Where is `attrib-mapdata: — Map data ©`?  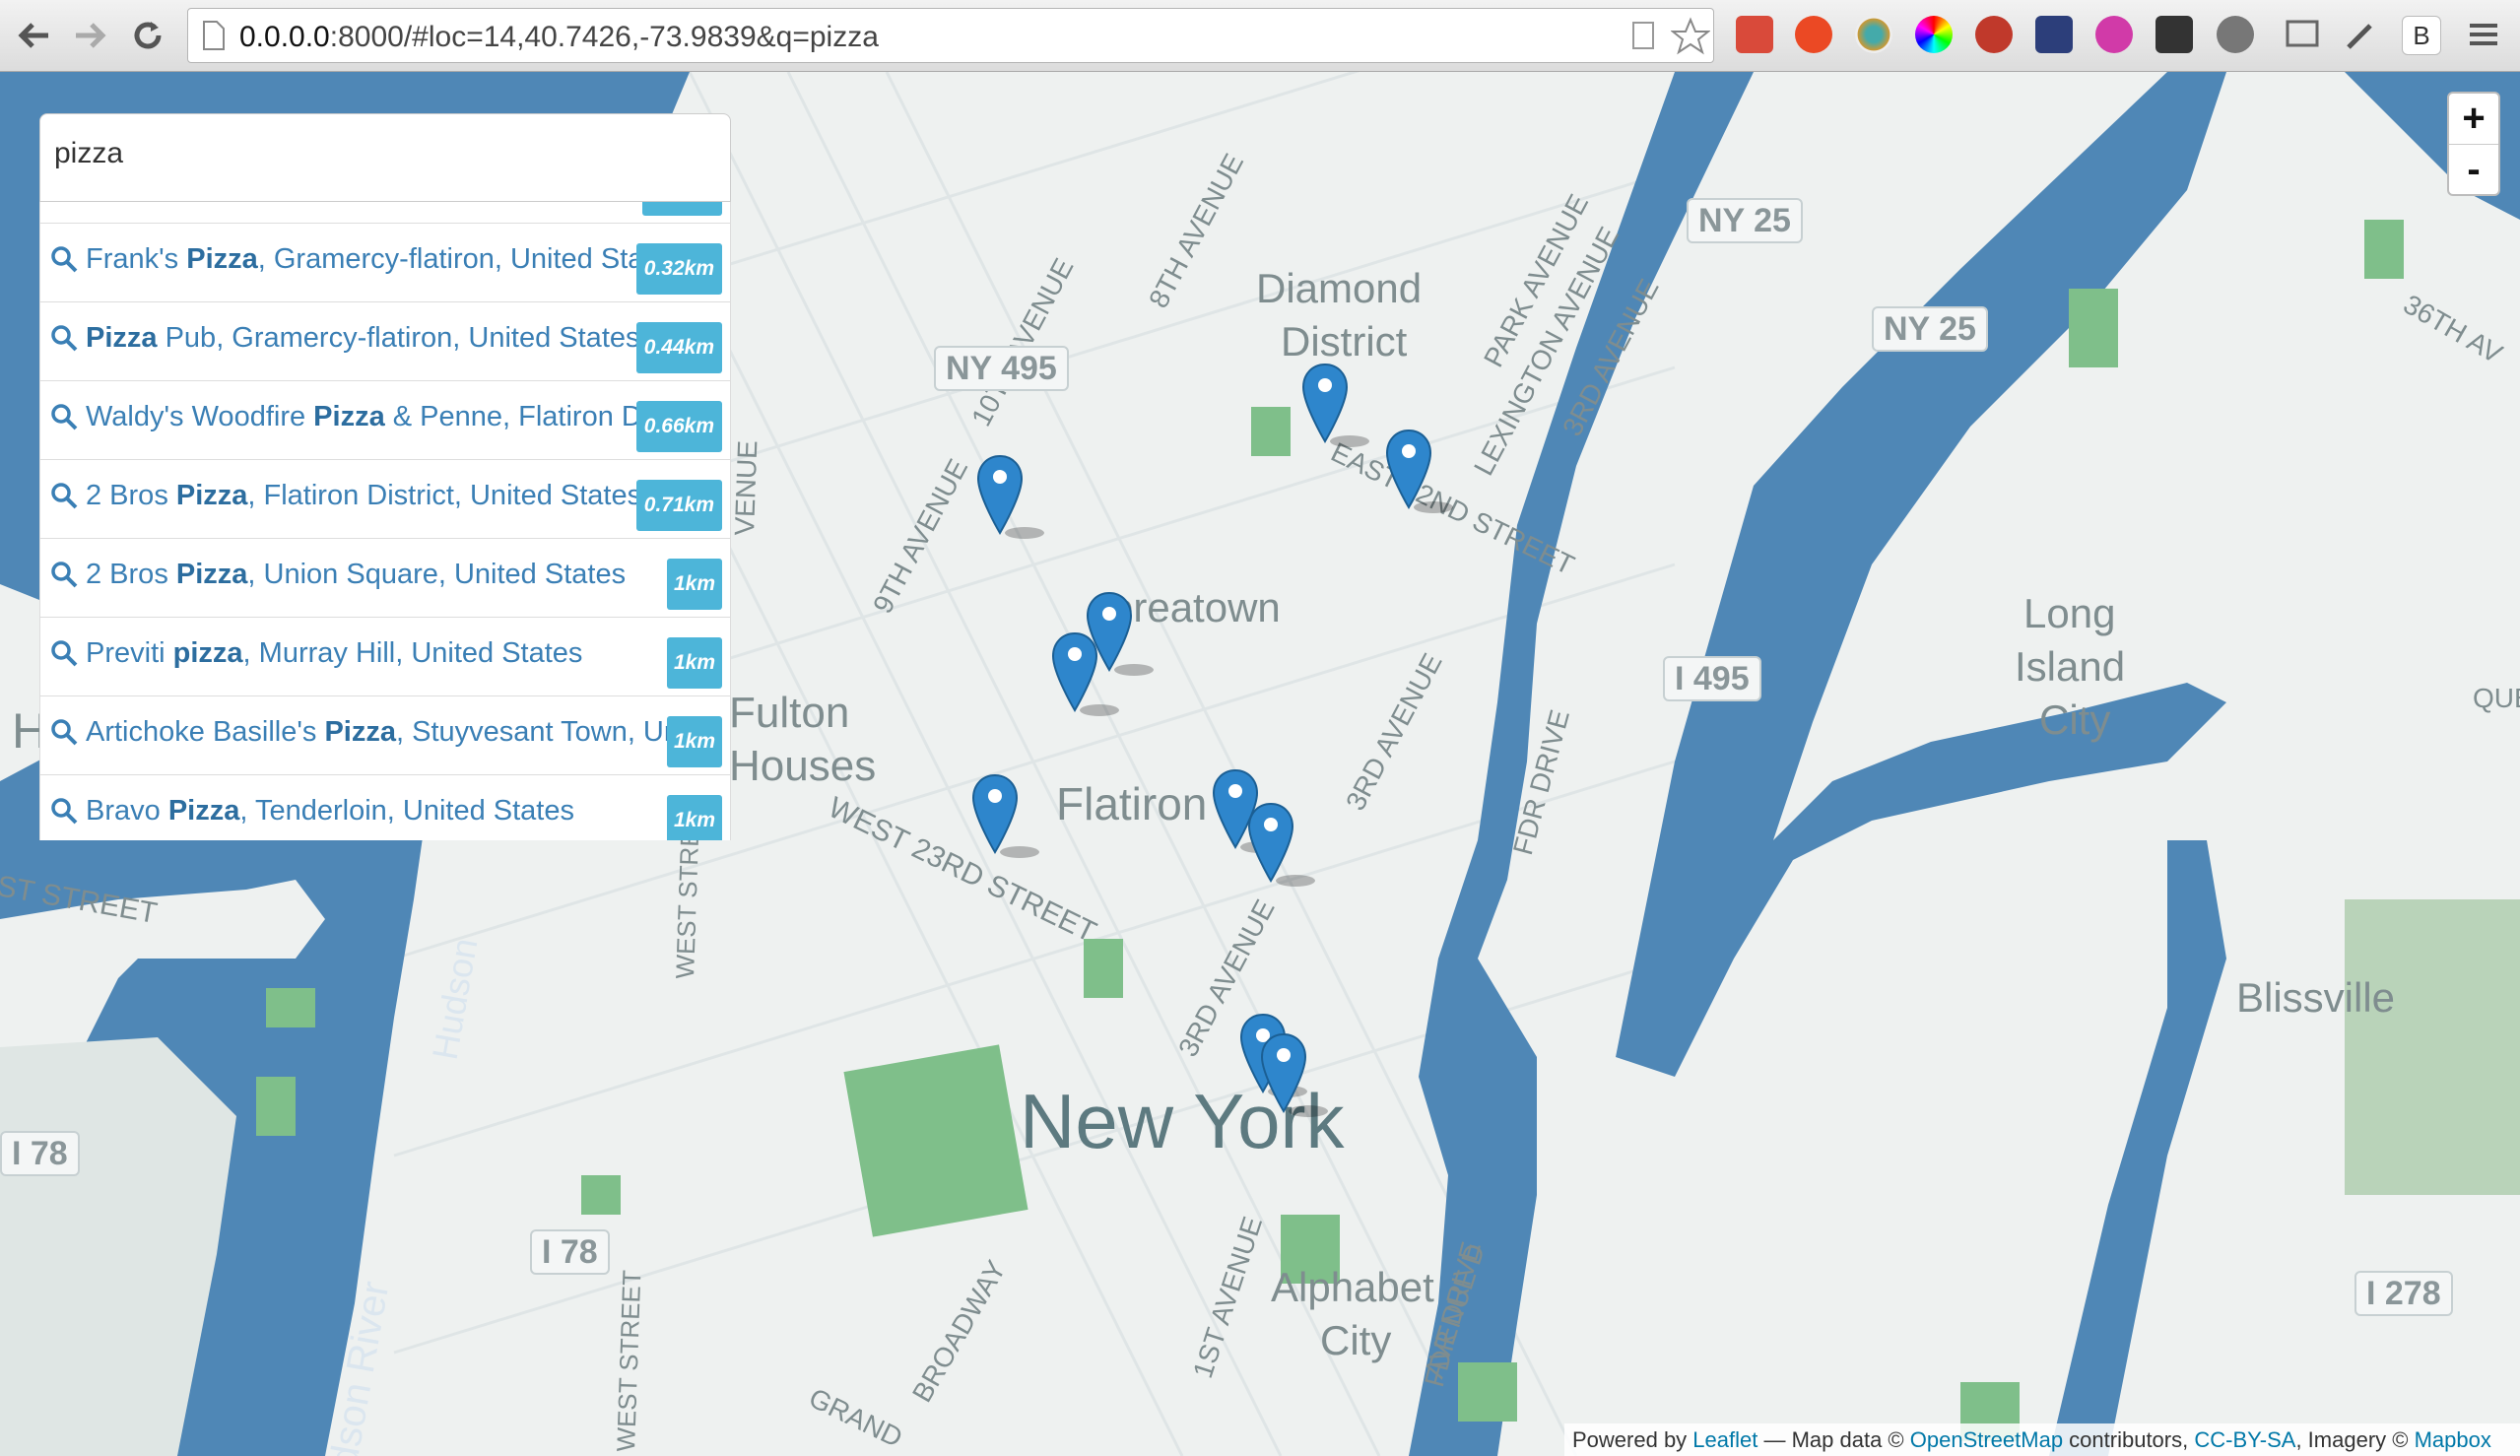
attrib-mapdata: — Map data © is located at coordinates (1833, 1439).